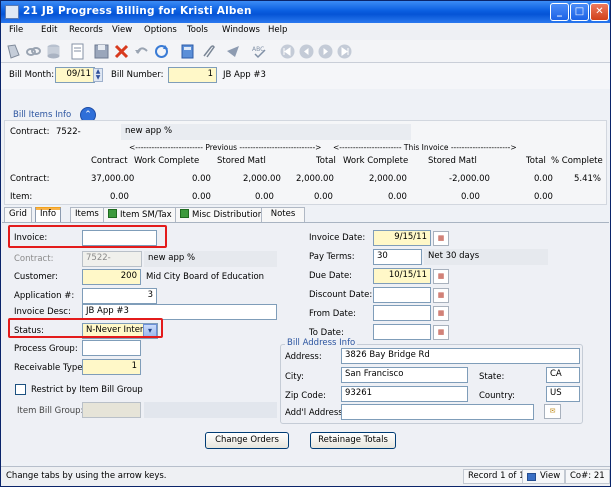 The height and width of the screenshot is (487, 611). I want to click on invoice-highlight, so click(87, 236).